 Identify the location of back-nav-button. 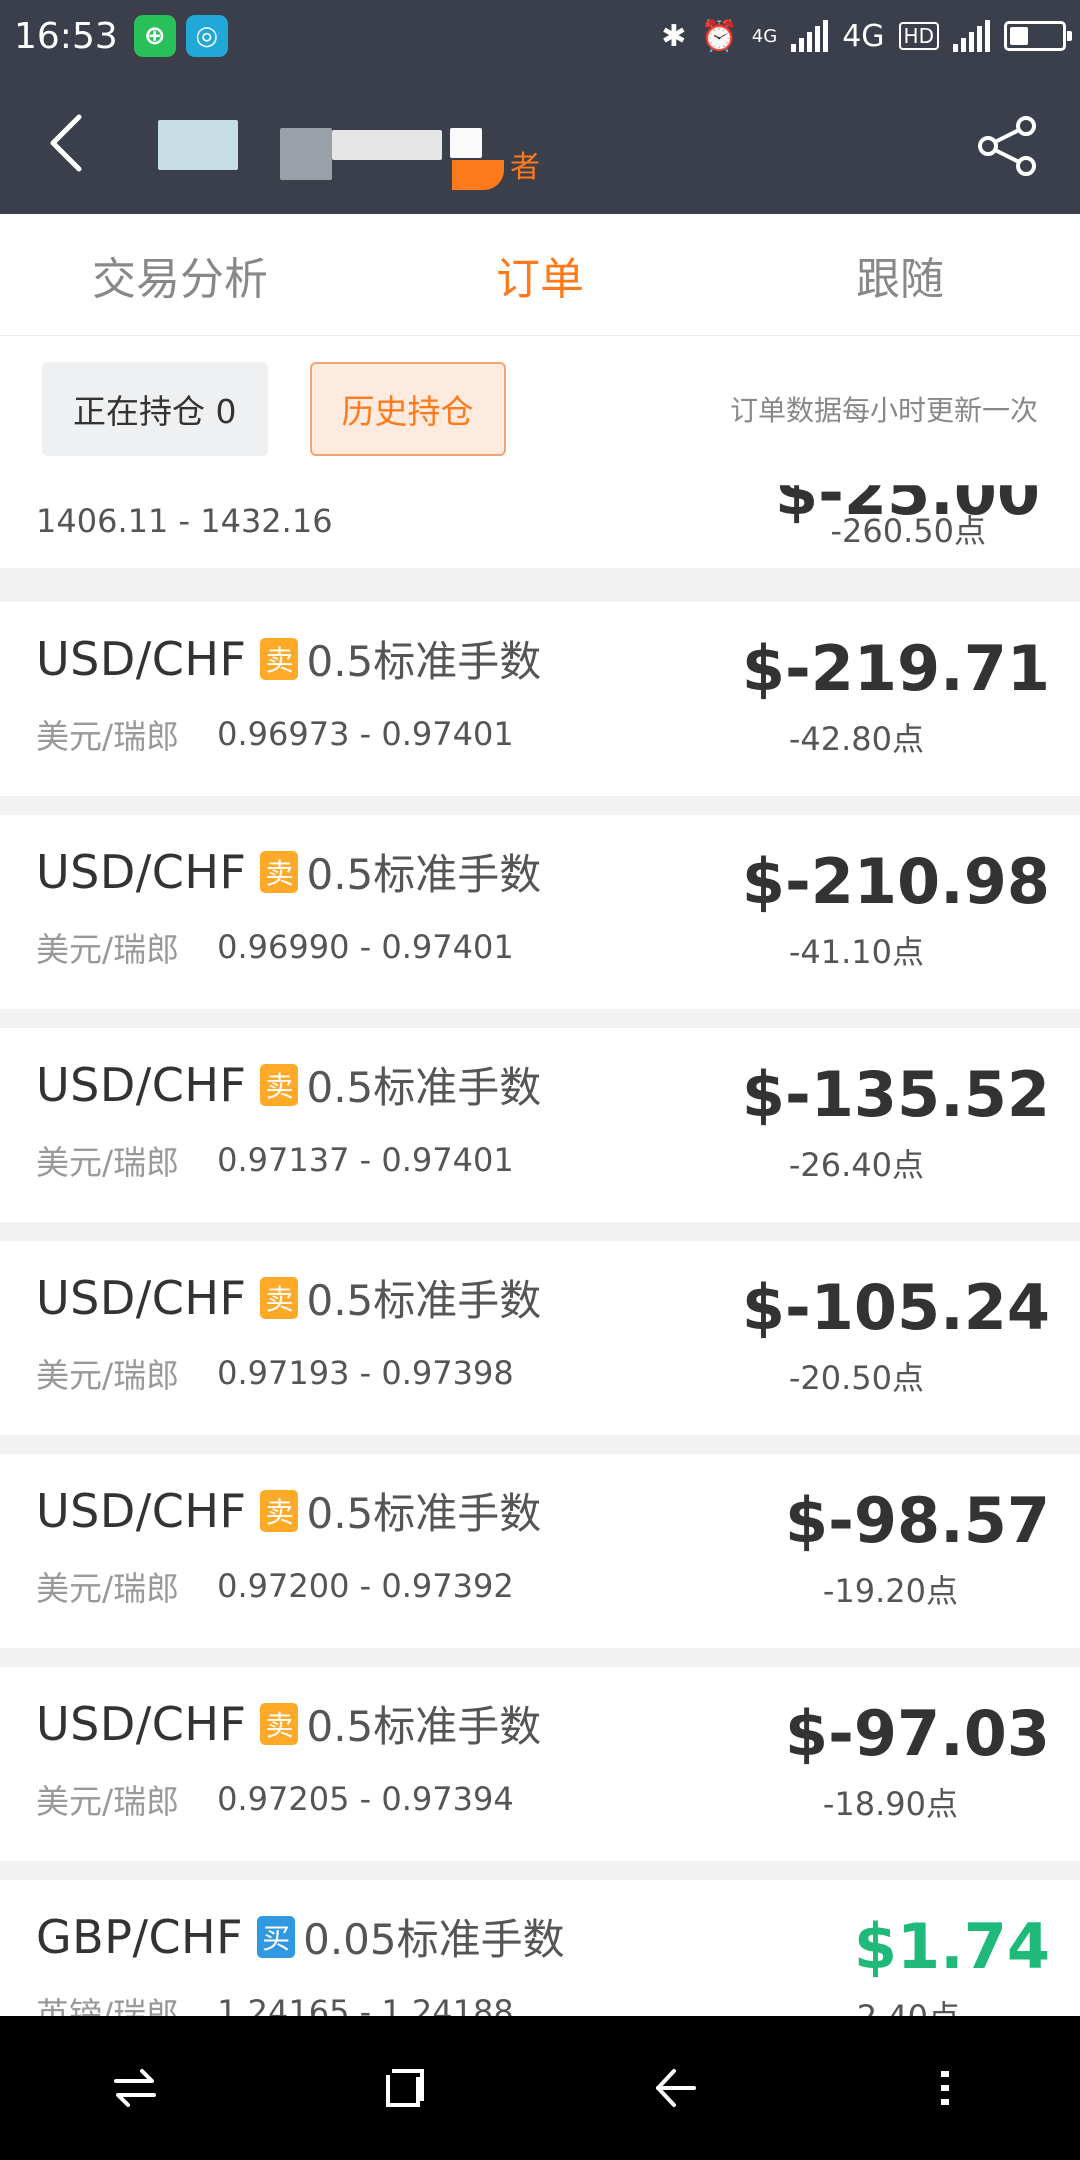
(675, 2088).